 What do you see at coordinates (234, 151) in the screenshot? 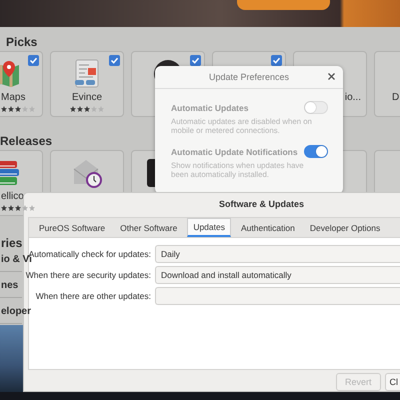
I see `setting-label: Automatic Update Notifications` at bounding box center [234, 151].